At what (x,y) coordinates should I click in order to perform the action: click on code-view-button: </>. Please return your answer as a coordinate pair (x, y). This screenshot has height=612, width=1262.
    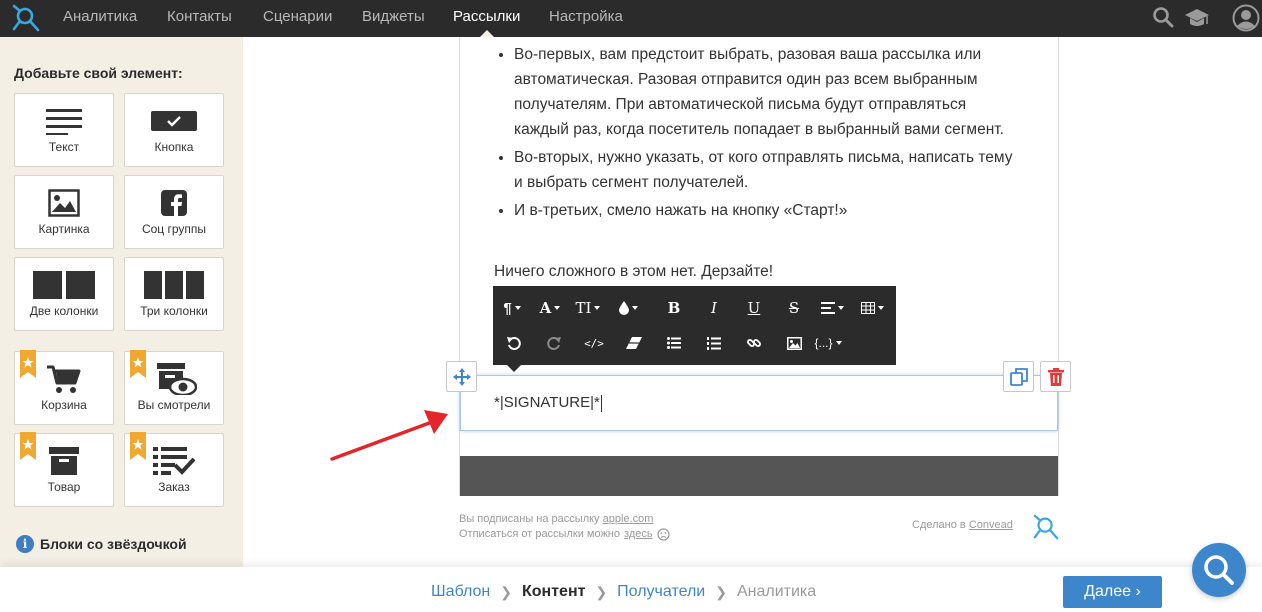
    Looking at the image, I should click on (594, 343).